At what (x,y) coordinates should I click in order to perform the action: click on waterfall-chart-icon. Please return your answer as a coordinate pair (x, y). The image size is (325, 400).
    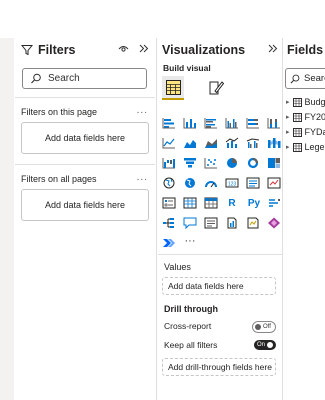
    Looking at the image, I should click on (169, 163).